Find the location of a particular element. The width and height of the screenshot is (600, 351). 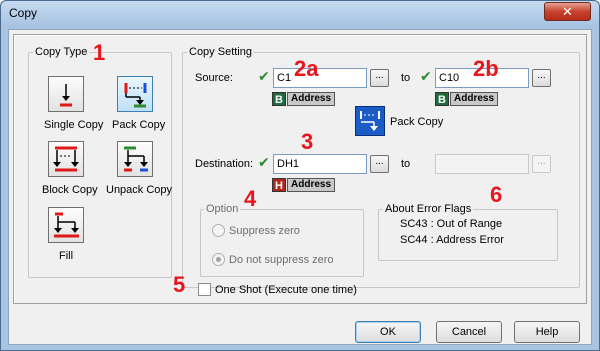

unpack-copy-button is located at coordinates (135, 159).